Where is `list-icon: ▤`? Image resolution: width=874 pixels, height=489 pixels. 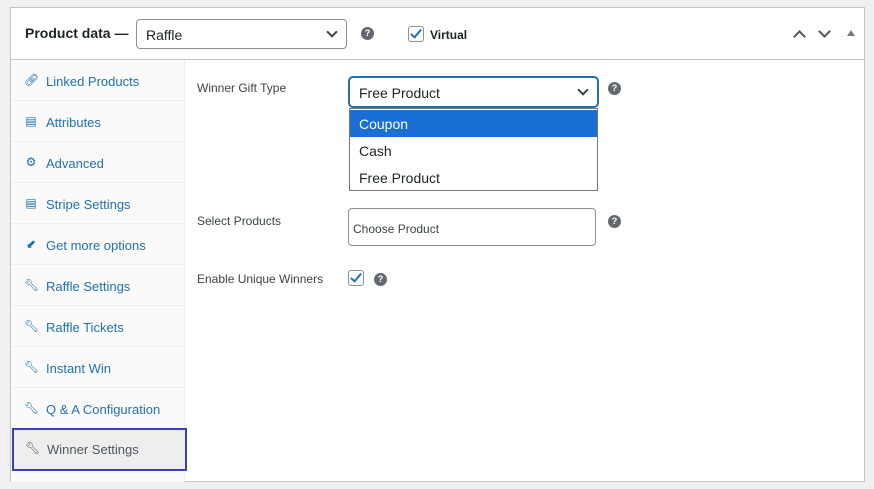
list-icon: ▤ is located at coordinates (31, 121).